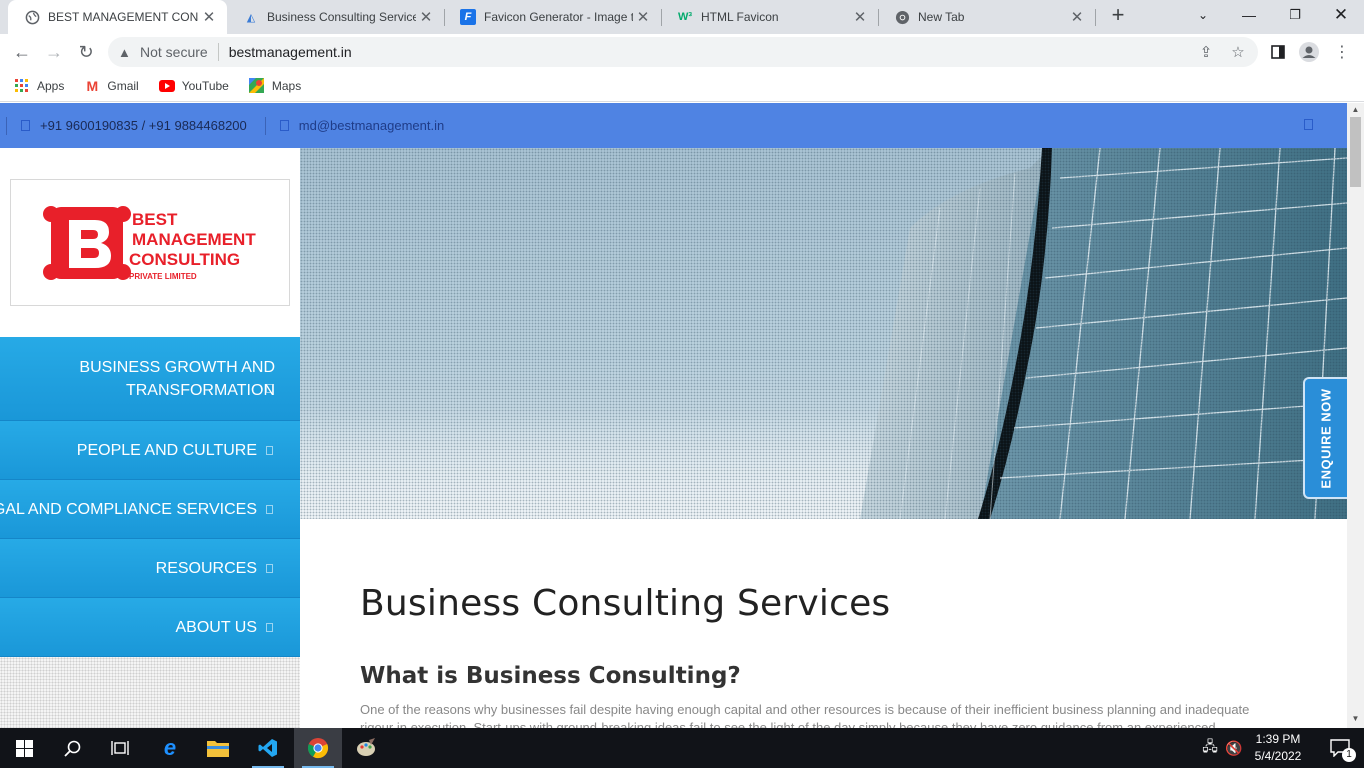  I want to click on vscode-icon, so click(268, 748).